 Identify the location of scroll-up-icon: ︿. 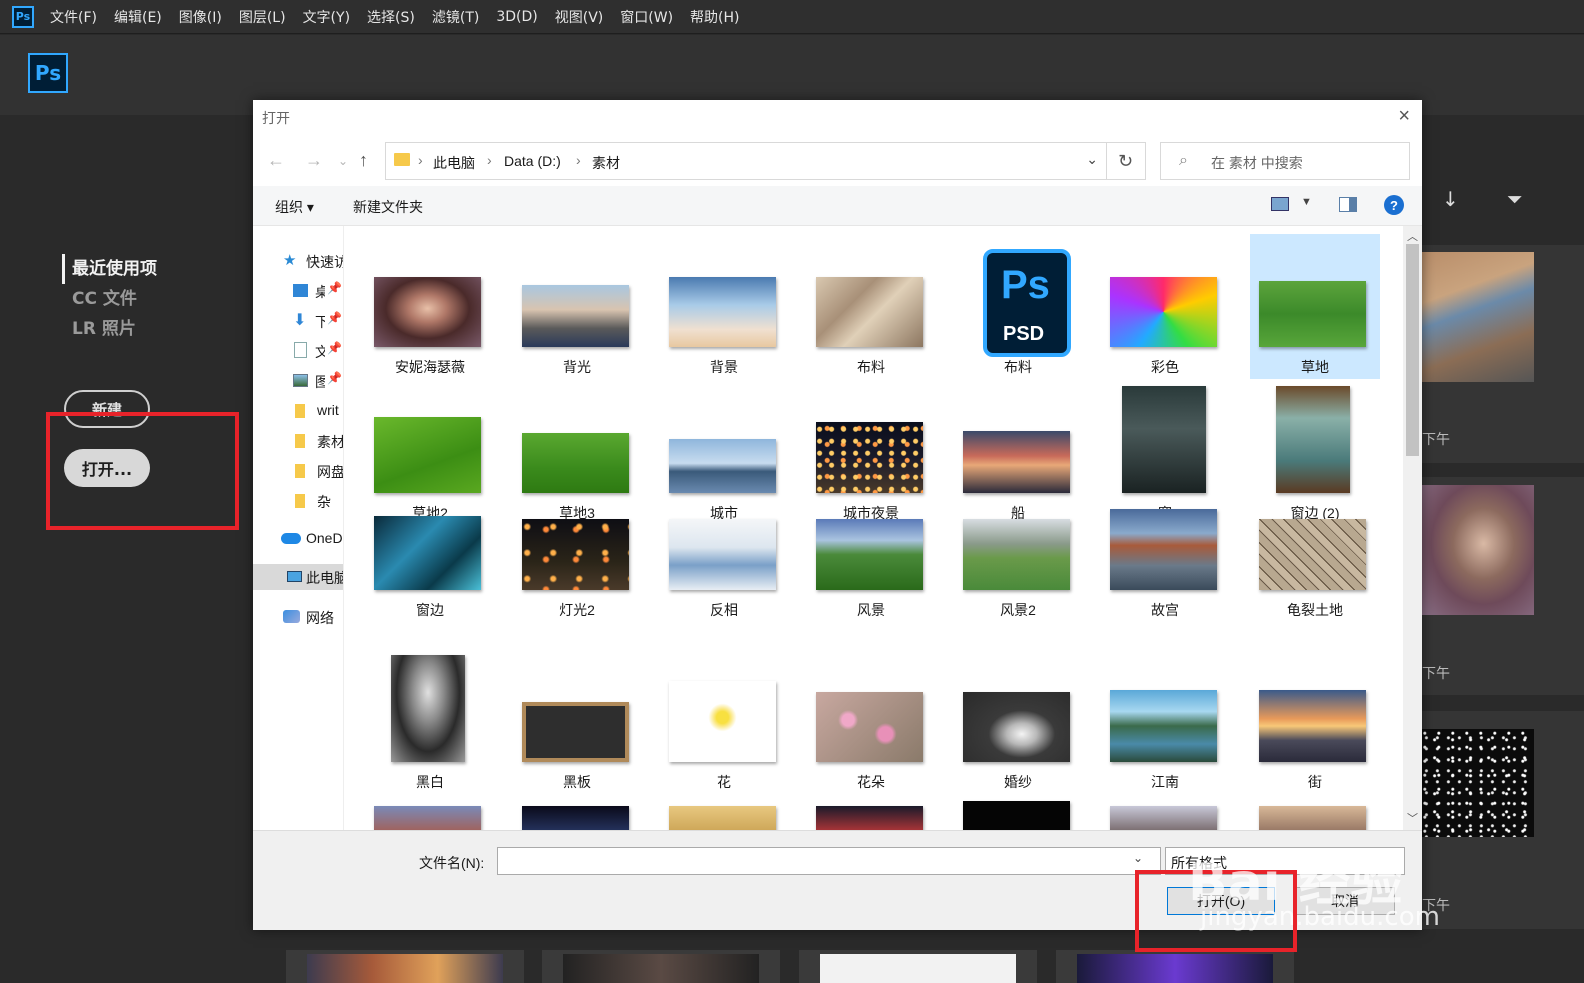
(1412, 236).